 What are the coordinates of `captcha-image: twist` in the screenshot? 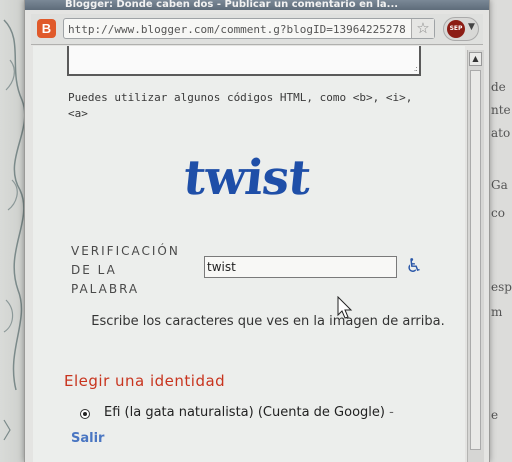 It's located at (246, 178).